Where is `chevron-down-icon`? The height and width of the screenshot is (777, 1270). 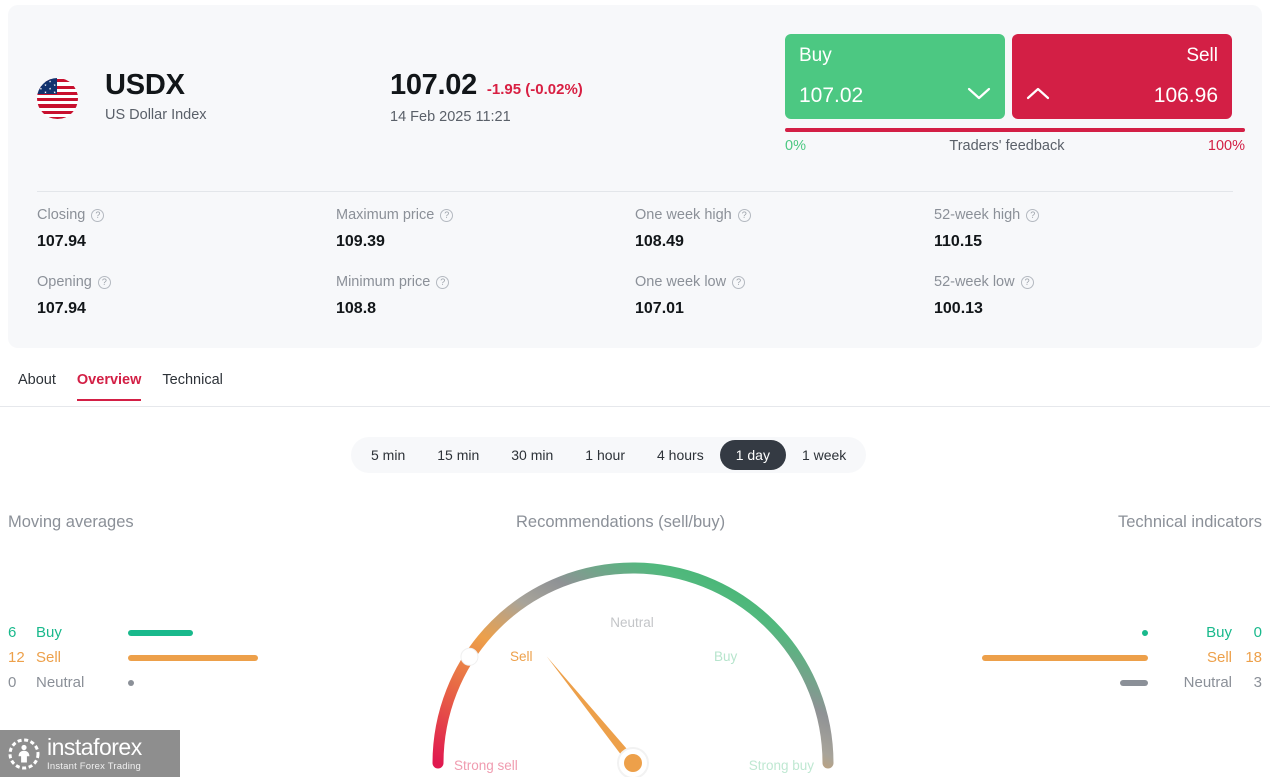
chevron-down-icon is located at coordinates (979, 94).